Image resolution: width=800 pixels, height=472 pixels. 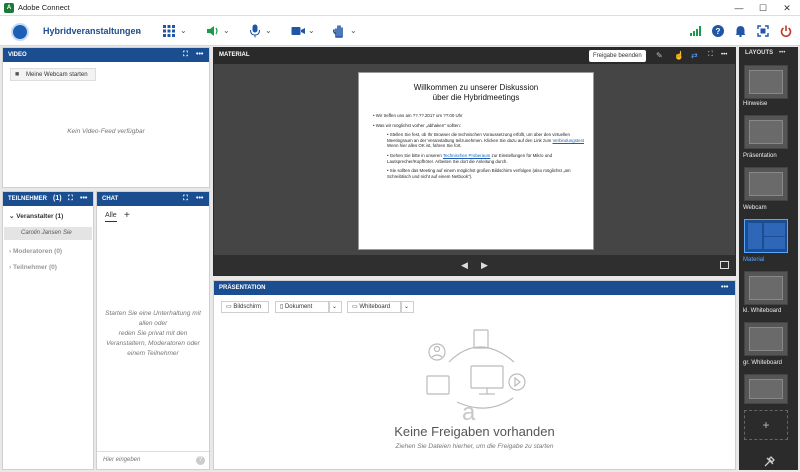 I want to click on chat-input-placeholder: Hier eingeben, so click(x=122, y=460).